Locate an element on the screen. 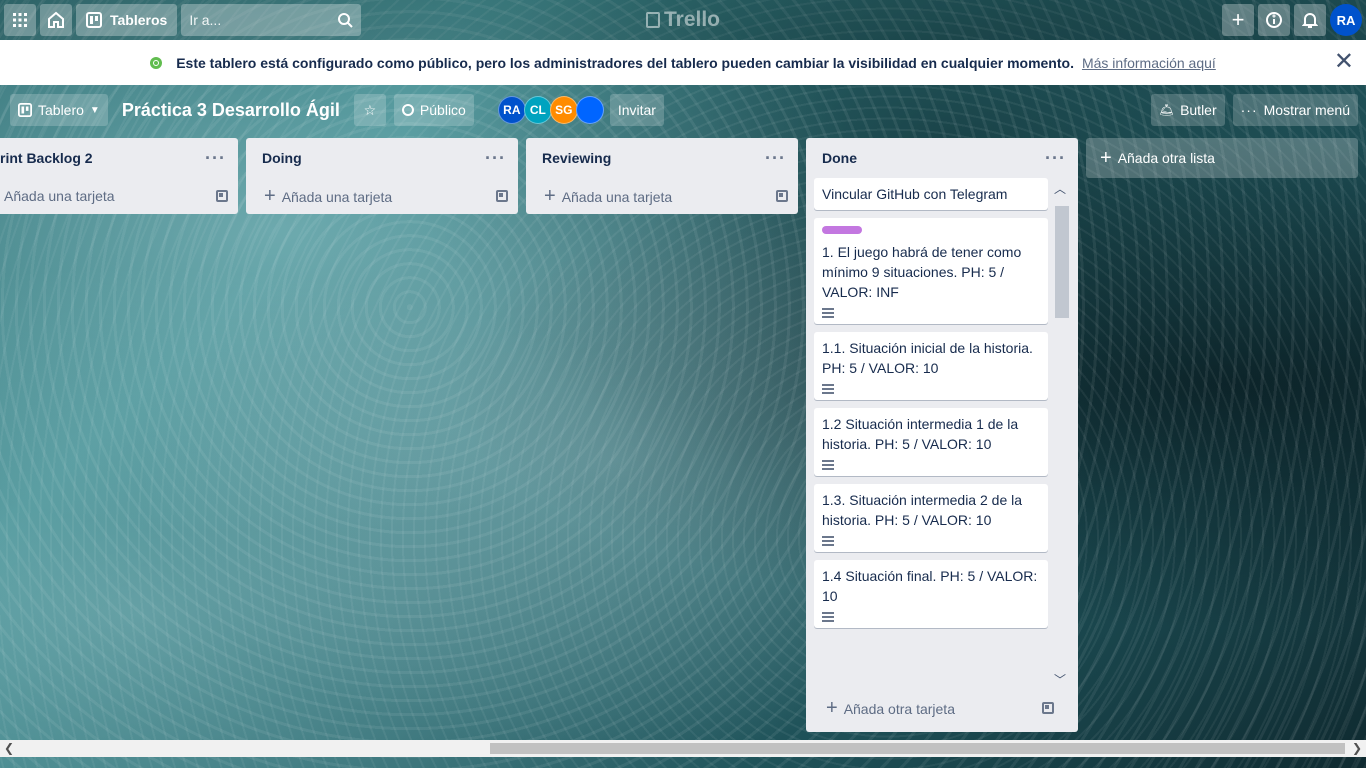 The image size is (1366, 768). apps-switcher-button is located at coordinates (20, 20).